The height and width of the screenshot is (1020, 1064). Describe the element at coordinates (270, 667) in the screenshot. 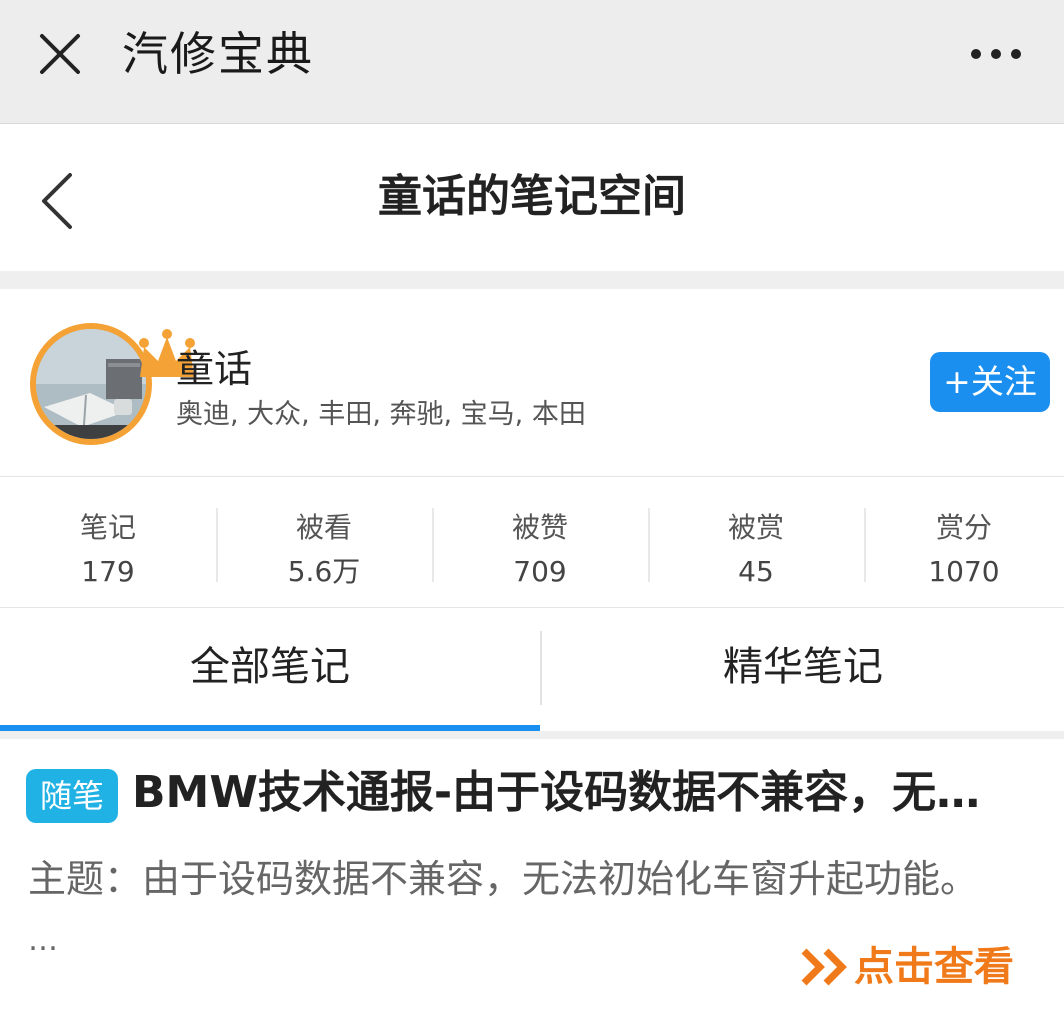

I see `tab-all-notes: 全部笔记` at that location.